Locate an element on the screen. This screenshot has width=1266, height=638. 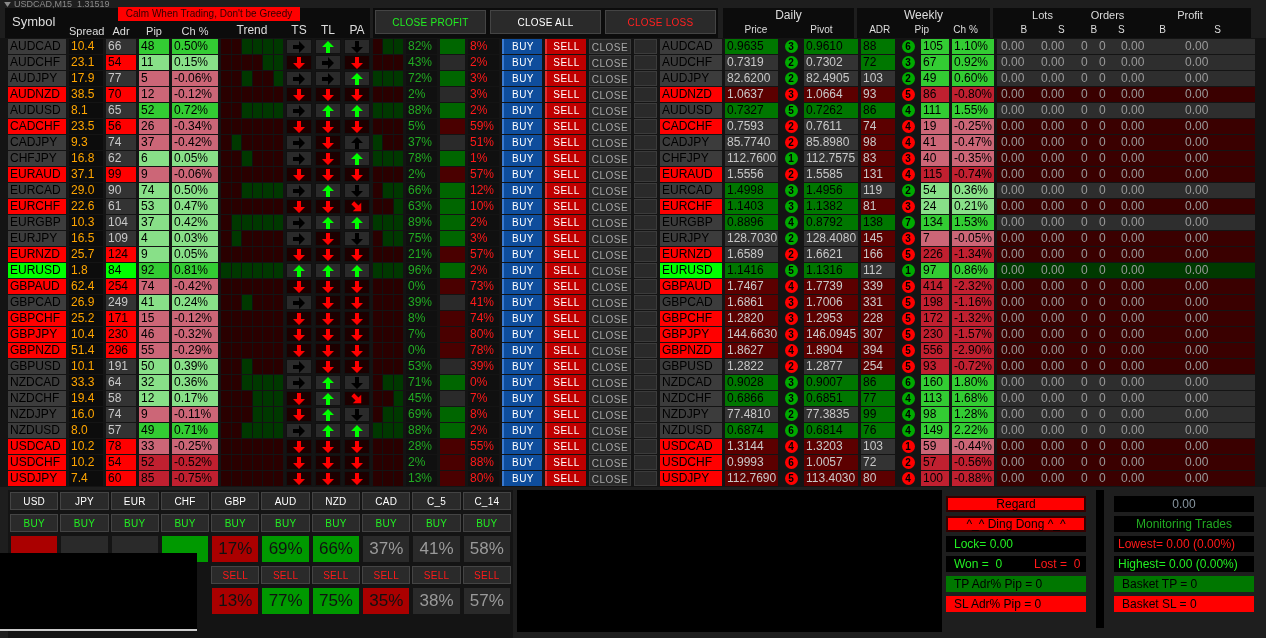
currency-button: CHF is located at coordinates (185, 501).